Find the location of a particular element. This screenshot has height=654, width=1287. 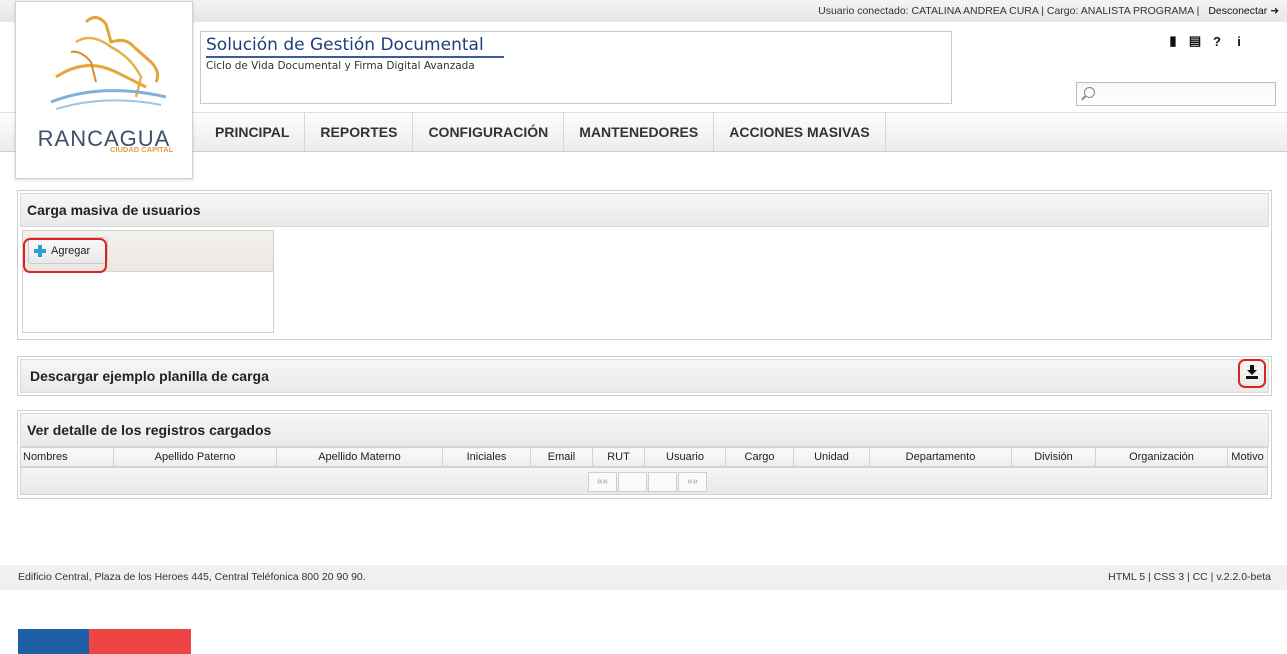

col-rut: RUT is located at coordinates (618, 457).